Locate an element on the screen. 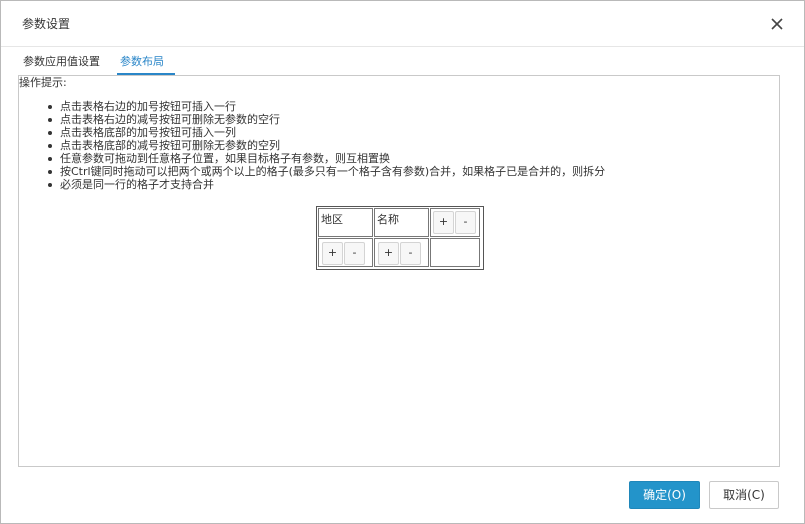 This screenshot has height=524, width=805. cancel-button: 取消(C) is located at coordinates (744, 495).